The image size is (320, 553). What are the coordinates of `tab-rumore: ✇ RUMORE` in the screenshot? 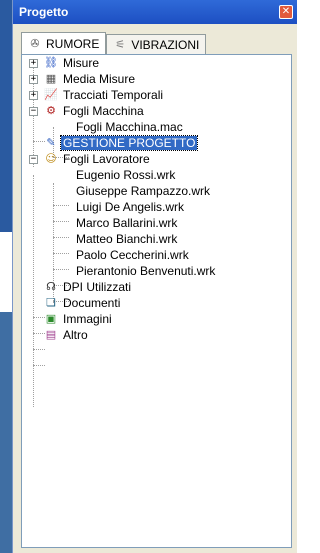 It's located at (64, 43).